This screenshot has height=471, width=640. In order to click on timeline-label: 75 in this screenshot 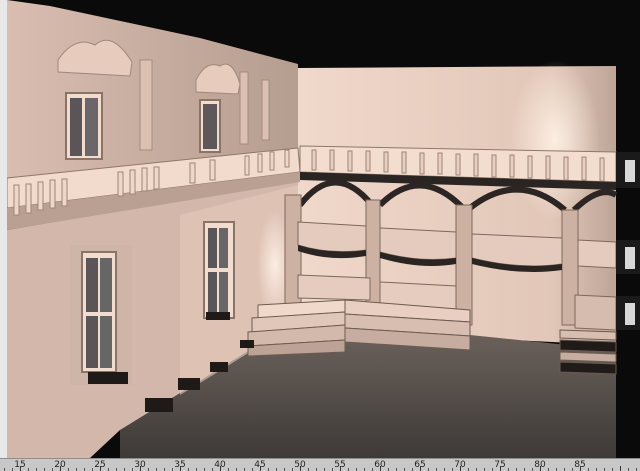, I will do `click(500, 465)`.